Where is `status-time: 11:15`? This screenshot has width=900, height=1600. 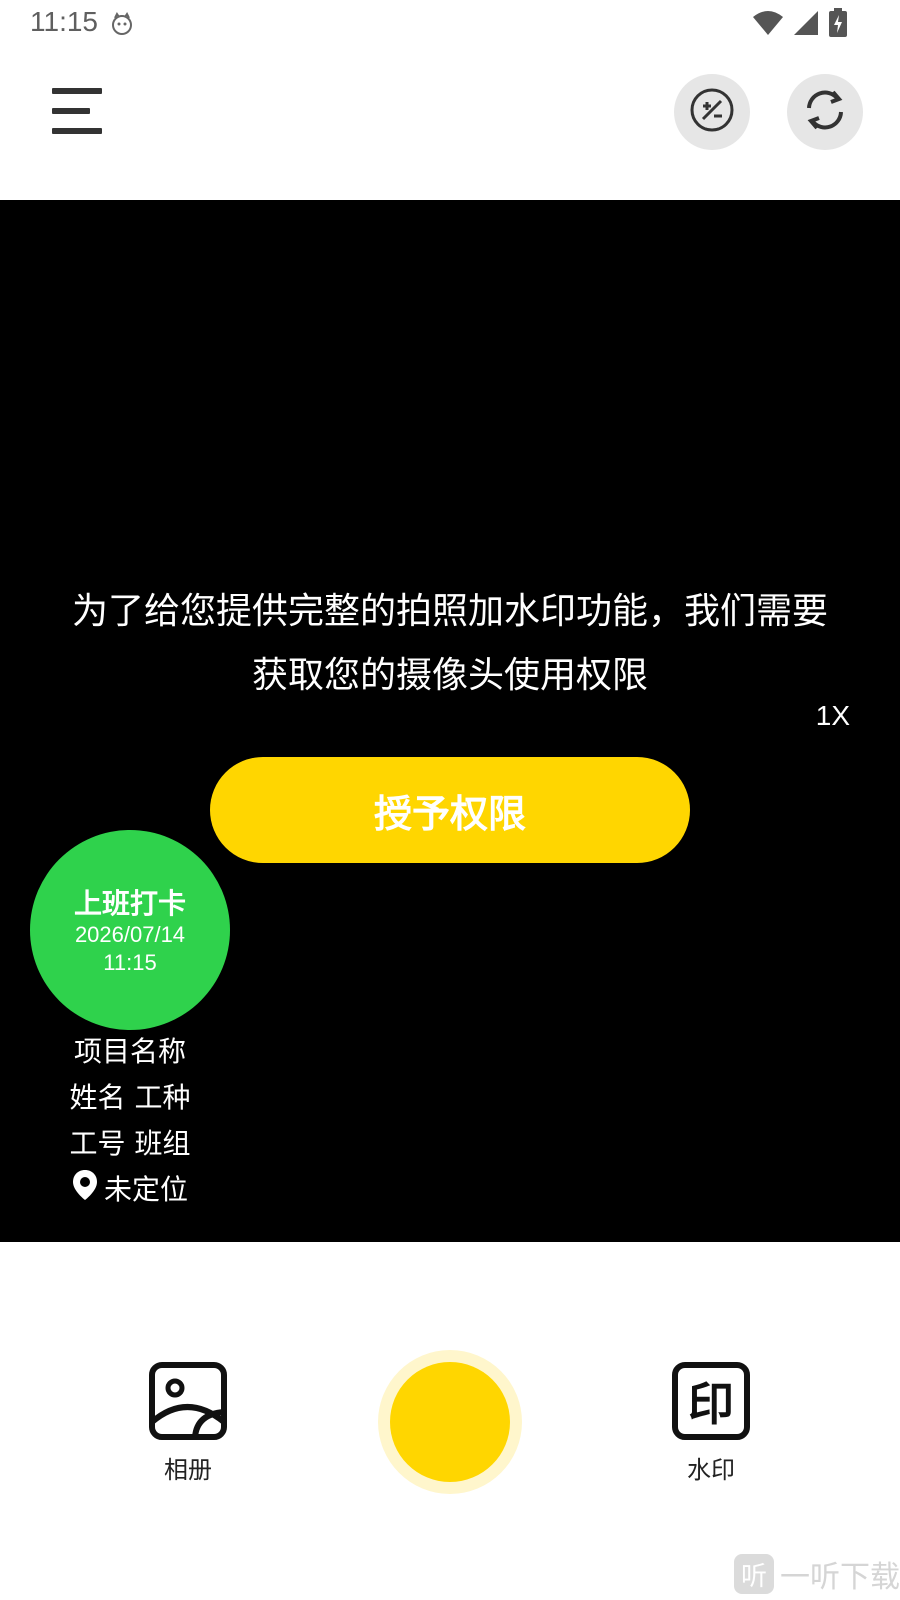 status-time: 11:15 is located at coordinates (64, 21).